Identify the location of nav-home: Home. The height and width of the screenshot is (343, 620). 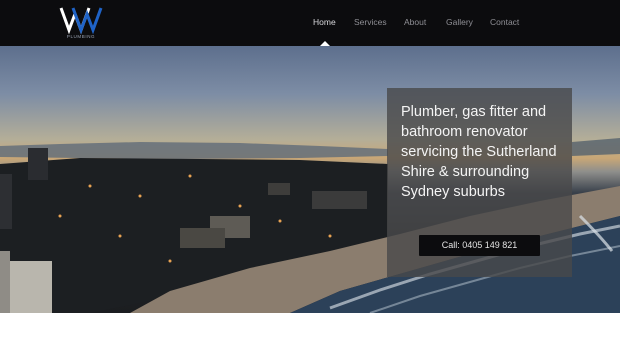
(324, 22).